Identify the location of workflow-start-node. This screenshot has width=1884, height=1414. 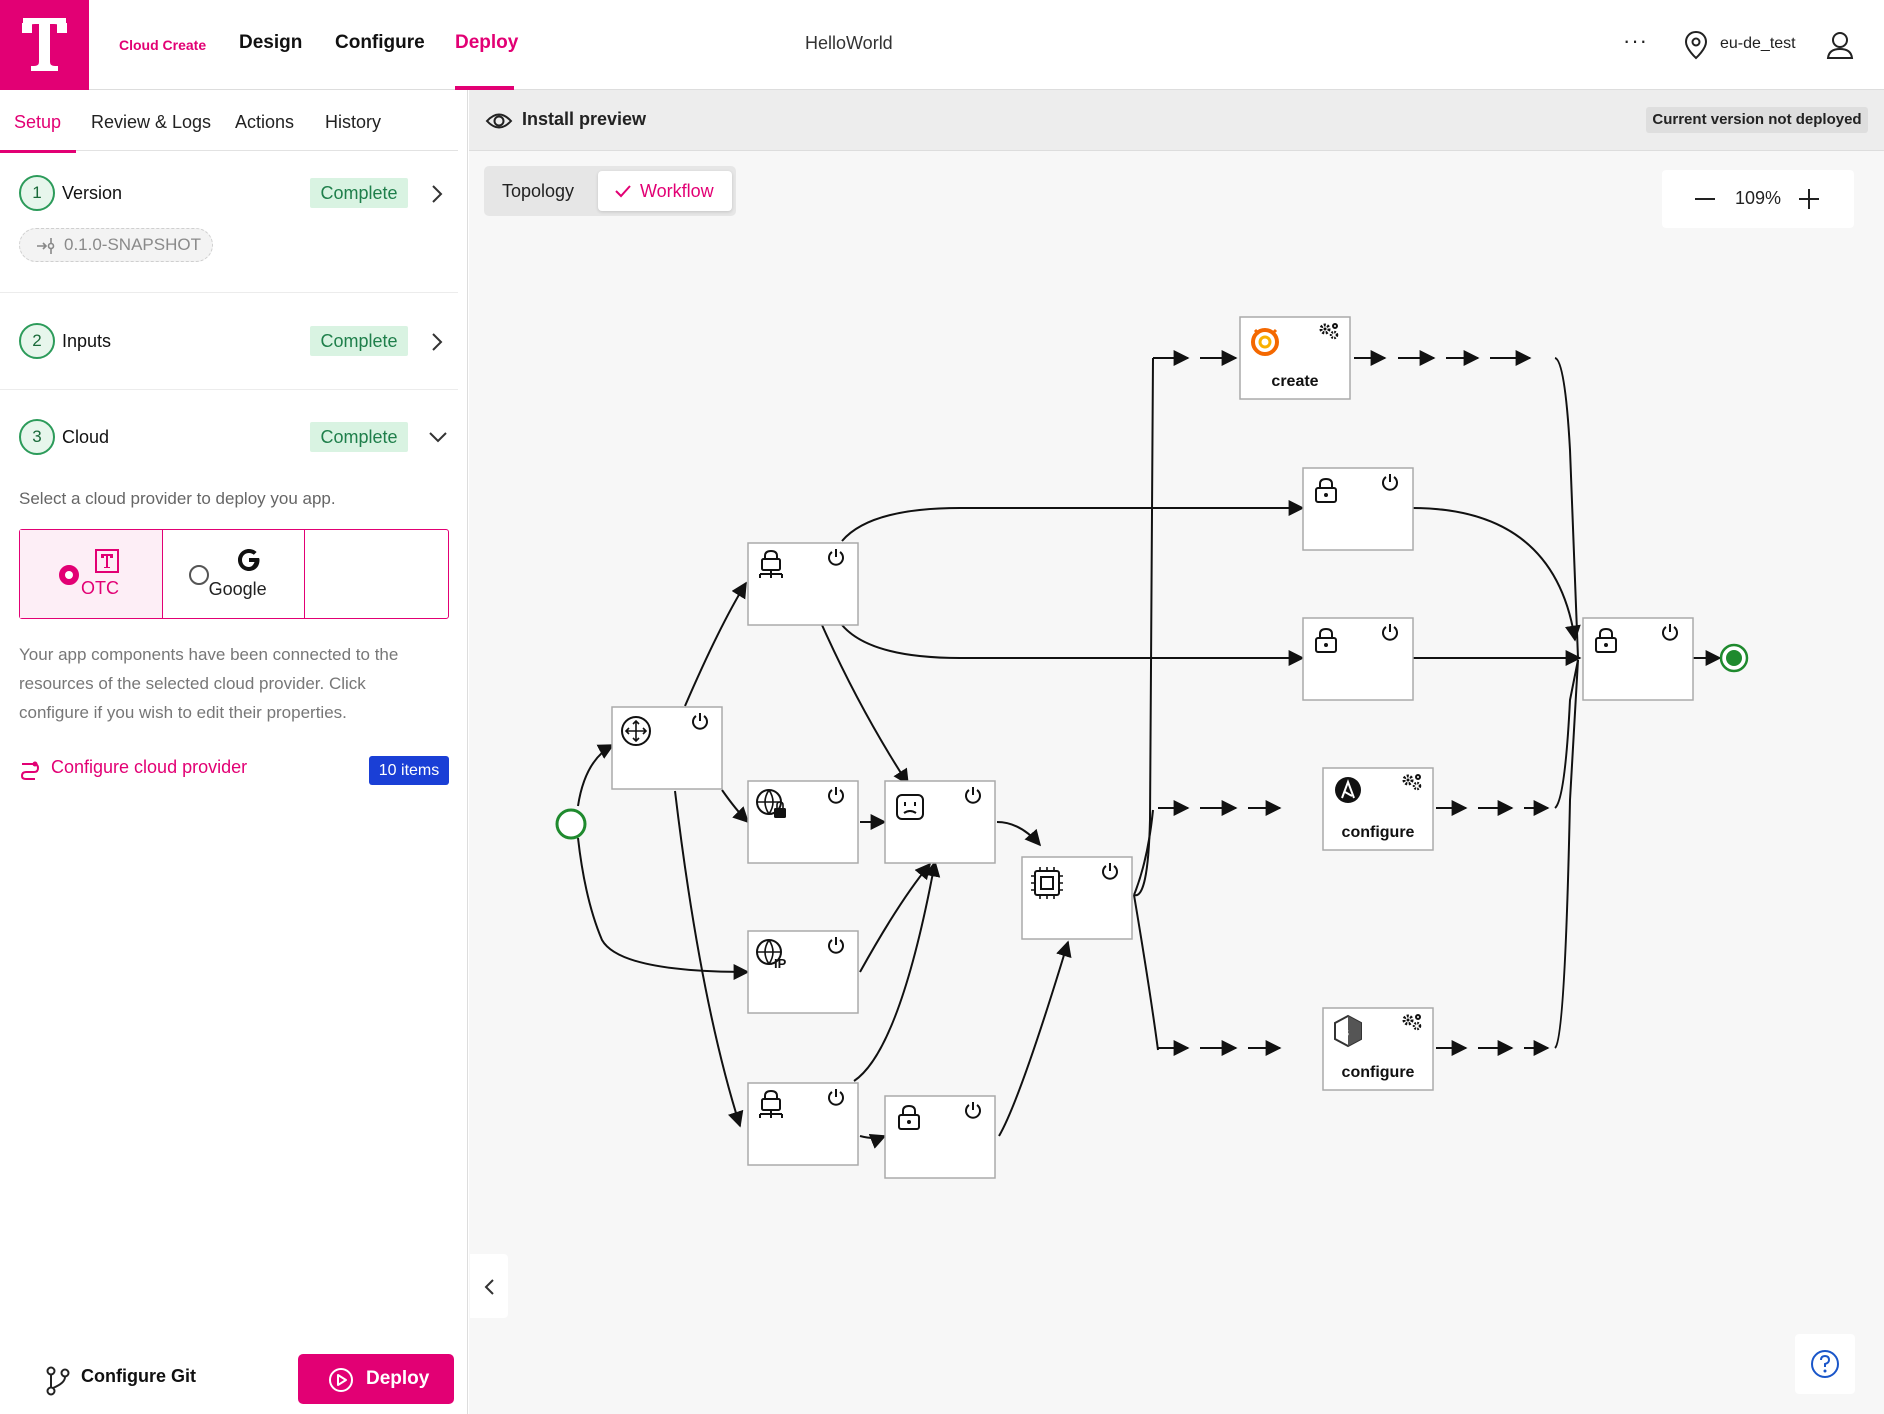
(571, 824).